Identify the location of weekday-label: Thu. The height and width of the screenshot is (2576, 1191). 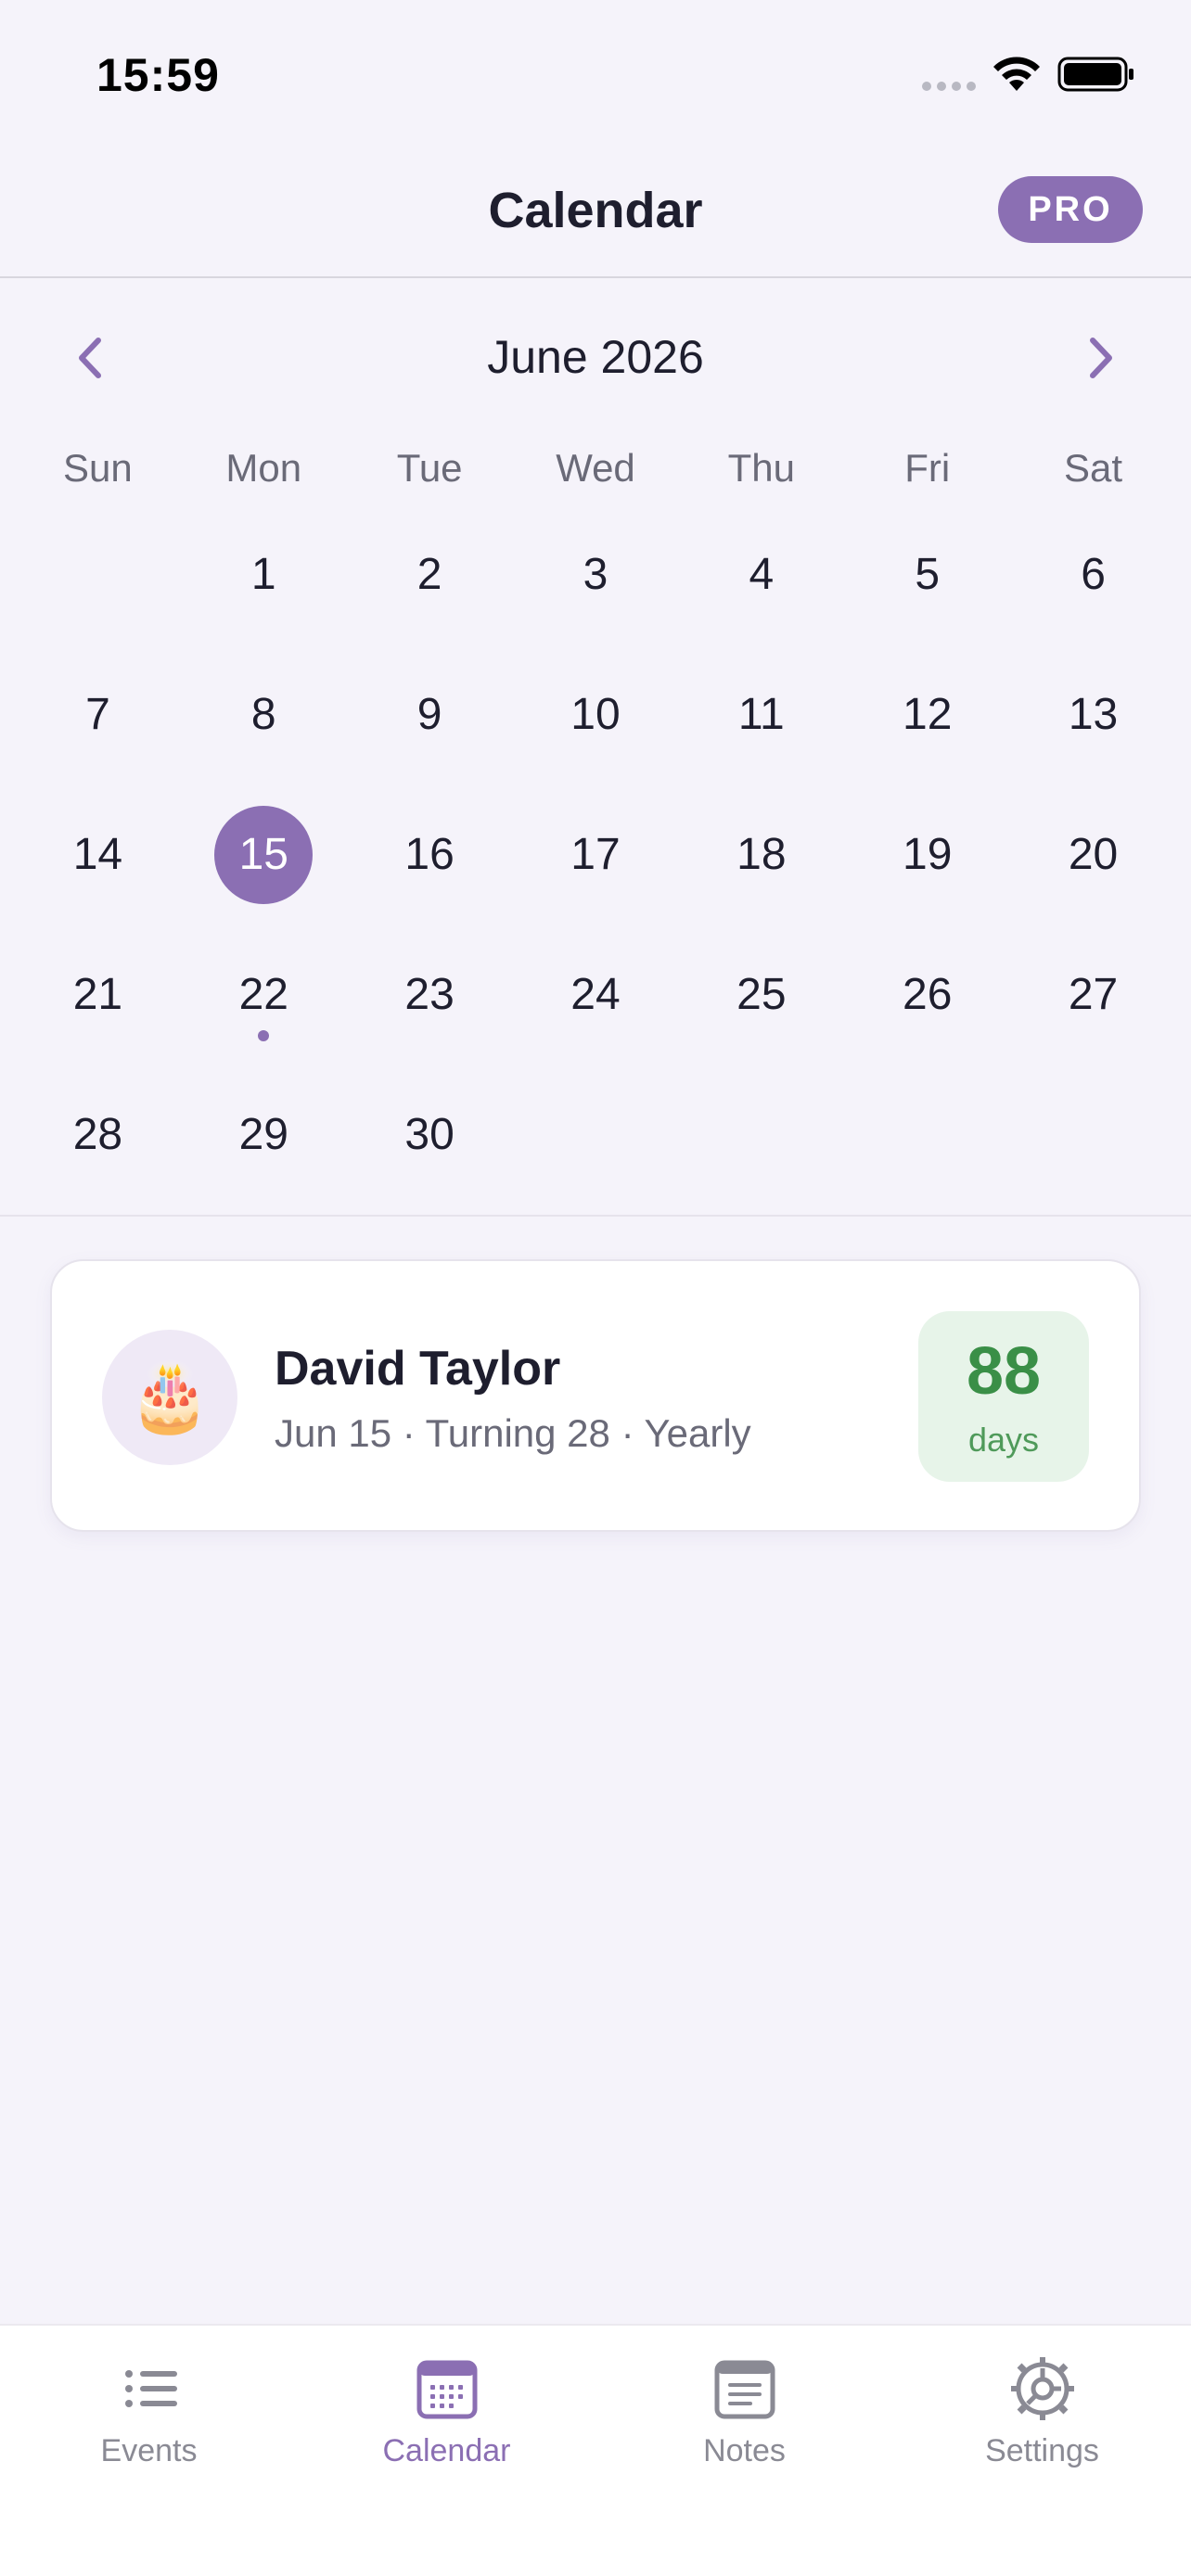
(761, 468).